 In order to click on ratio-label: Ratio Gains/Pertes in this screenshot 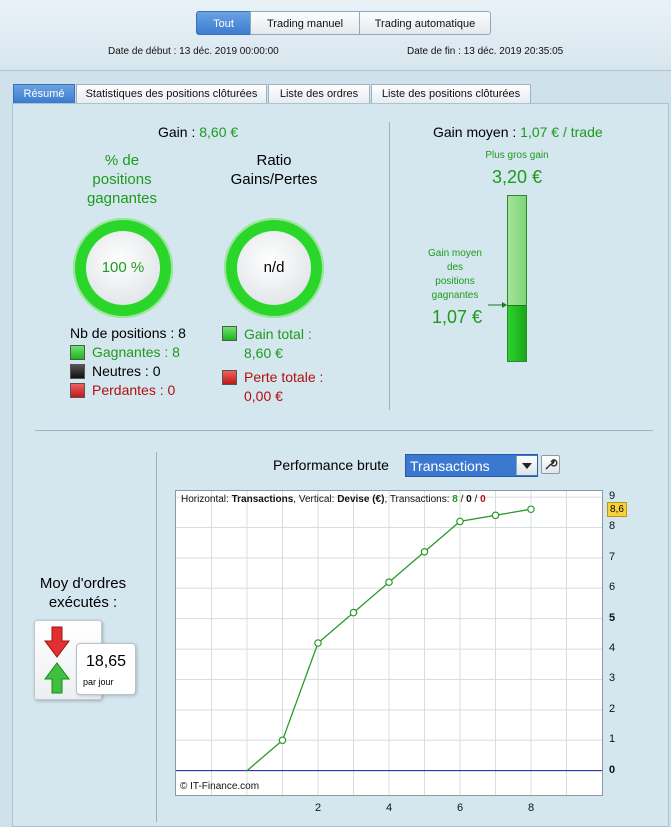, I will do `click(274, 170)`.